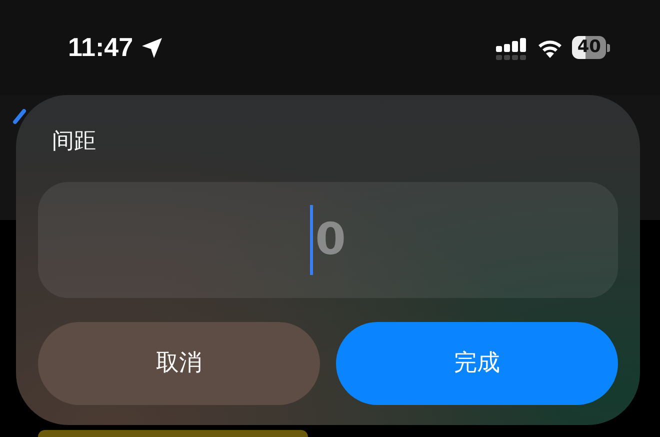  I want to click on done-button: 完成, so click(477, 363).